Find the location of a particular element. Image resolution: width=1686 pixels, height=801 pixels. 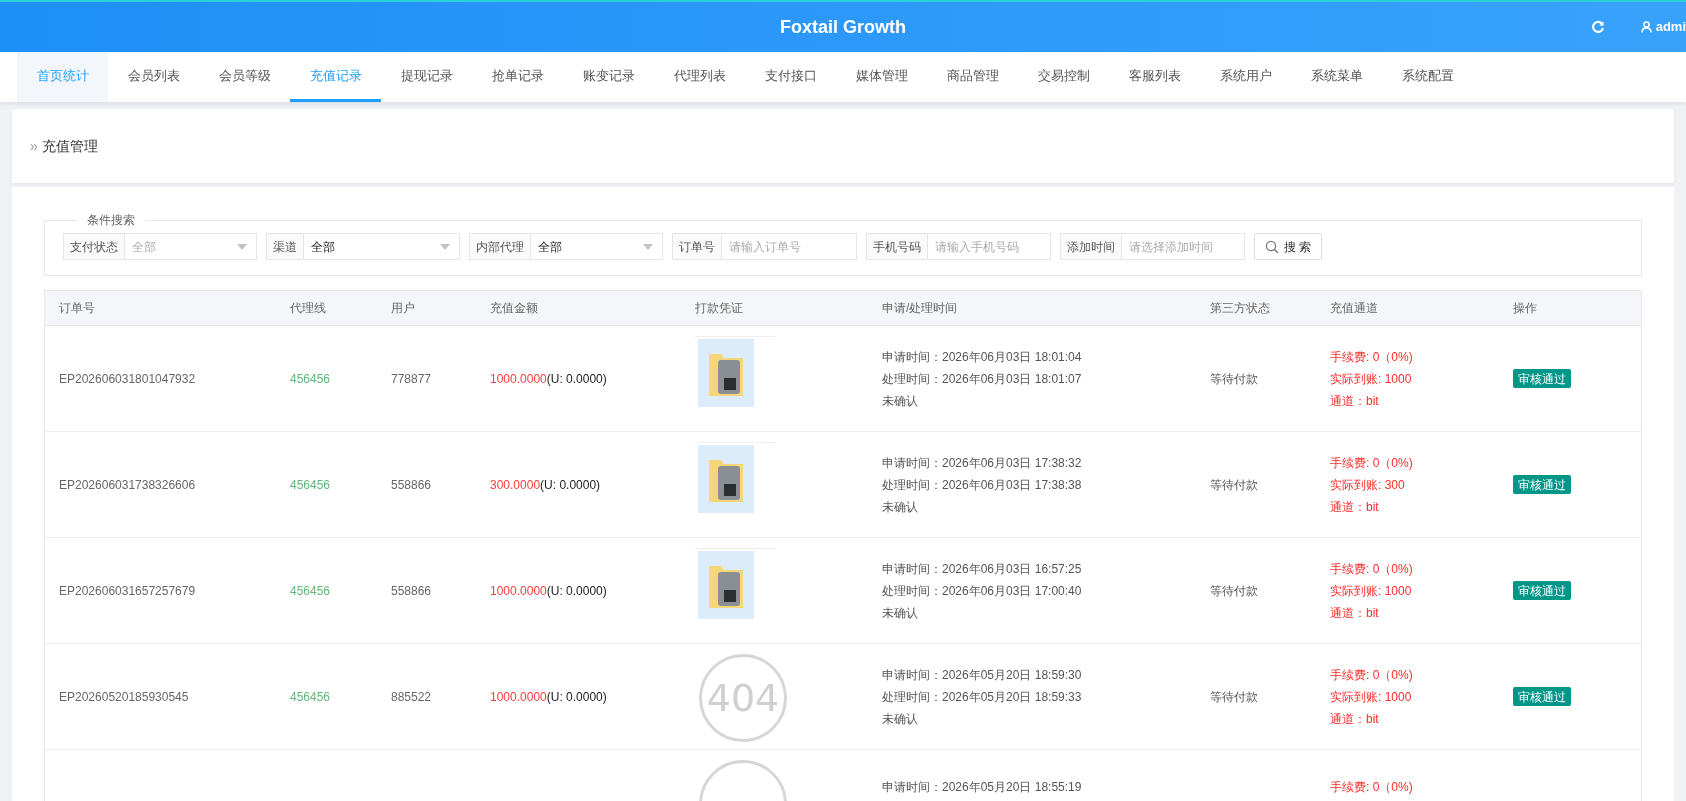

column-header: 订单号 is located at coordinates (77, 308).